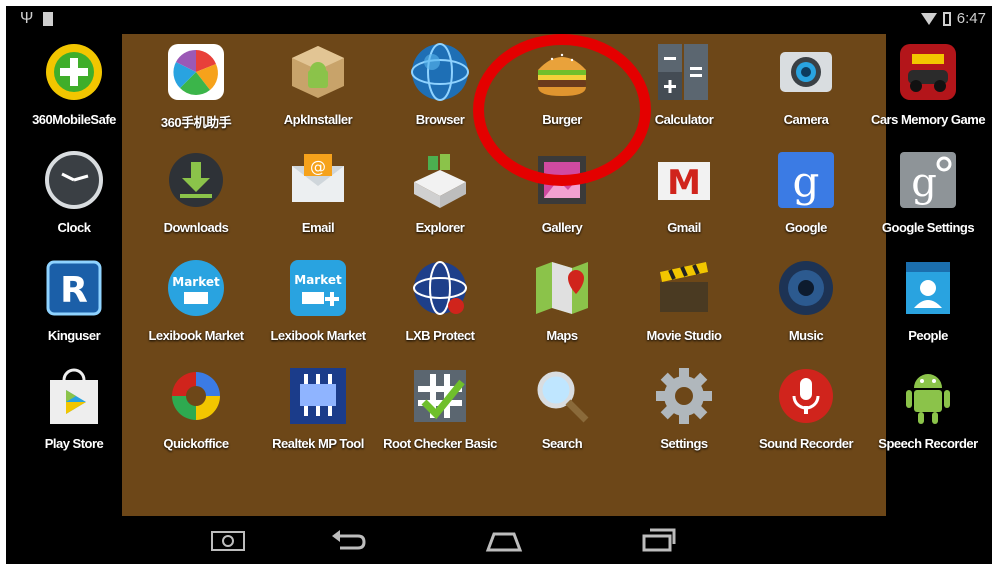  What do you see at coordinates (440, 288) in the screenshot?
I see `lxb-protect-icon` at bounding box center [440, 288].